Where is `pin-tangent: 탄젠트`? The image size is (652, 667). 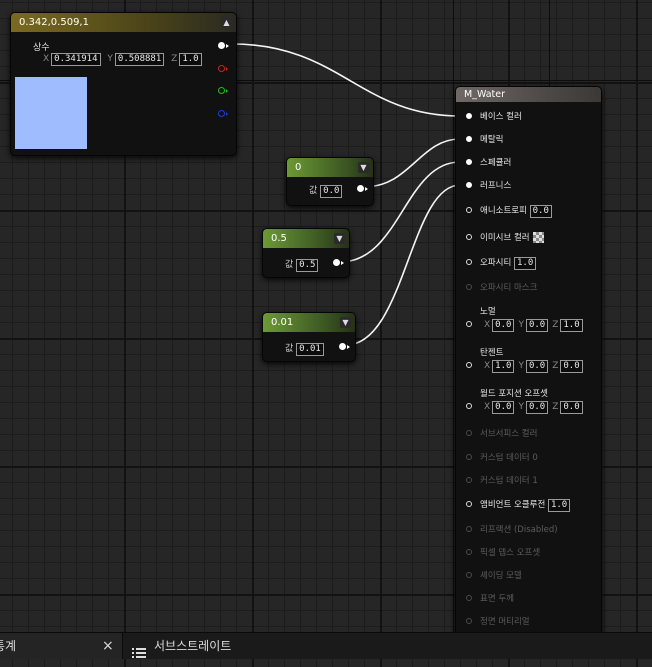
pin-tangent: 탄젠트 is located at coordinates (484, 353).